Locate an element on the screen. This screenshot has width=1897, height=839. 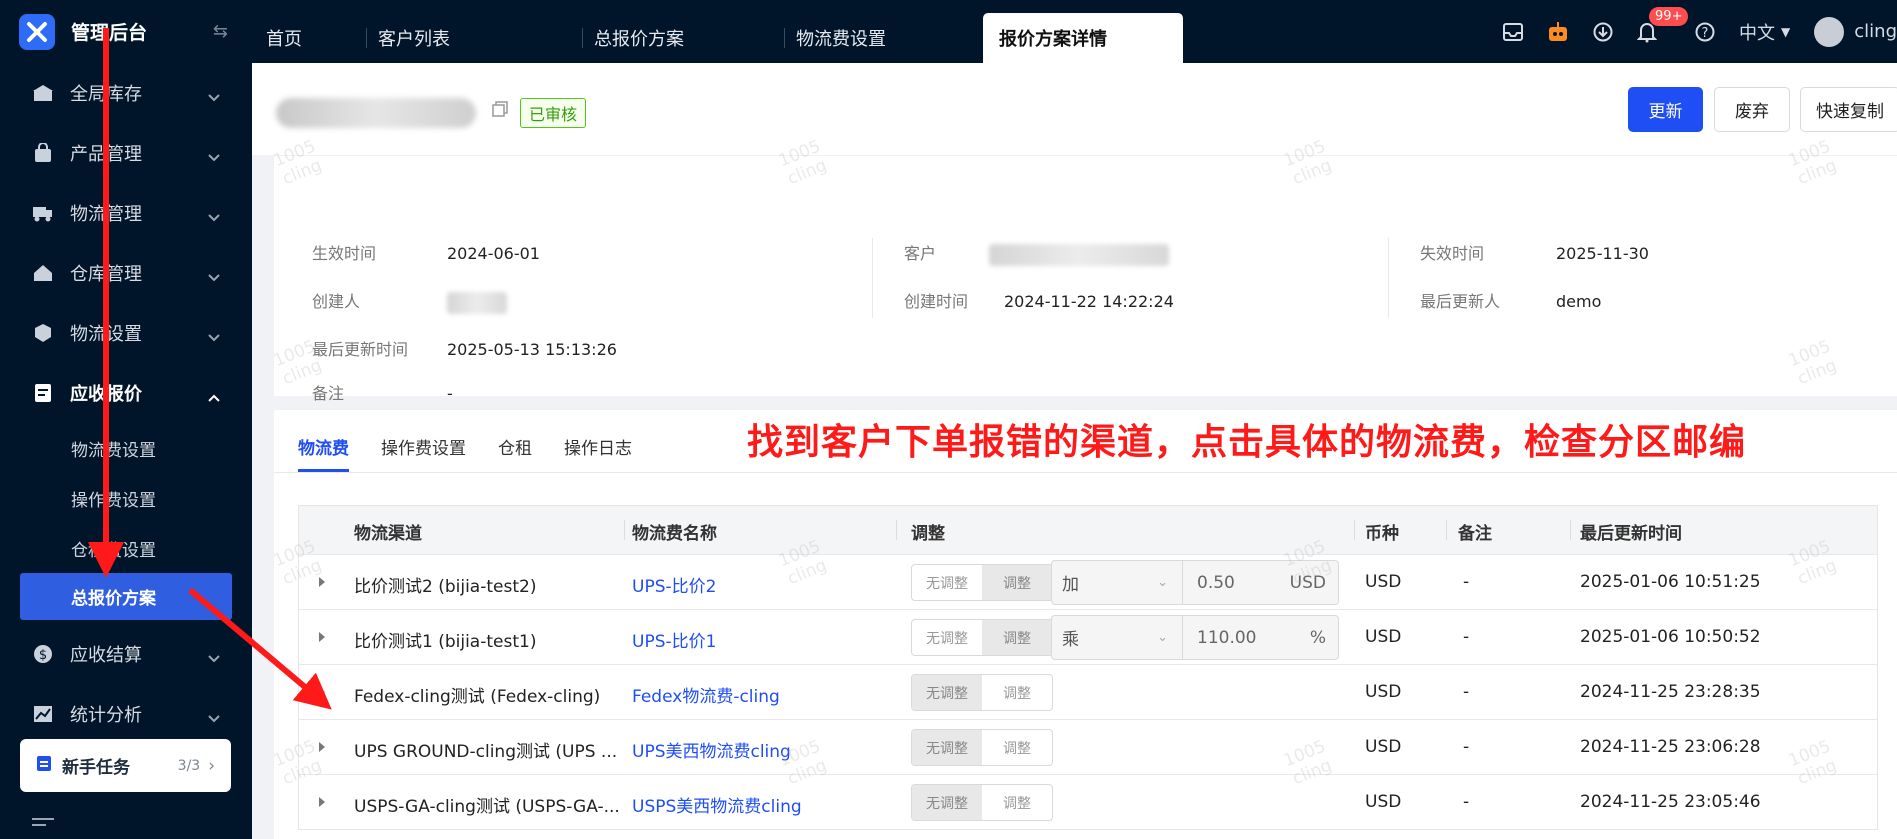
operator-select: 乘 ⌄ is located at coordinates (1117, 637).